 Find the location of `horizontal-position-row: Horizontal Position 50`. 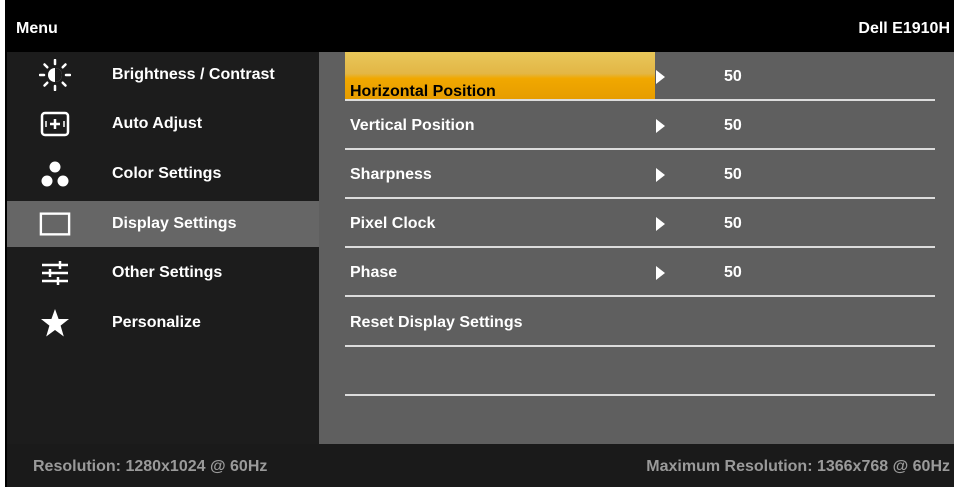

horizontal-position-row: Horizontal Position 50 is located at coordinates (640, 76).